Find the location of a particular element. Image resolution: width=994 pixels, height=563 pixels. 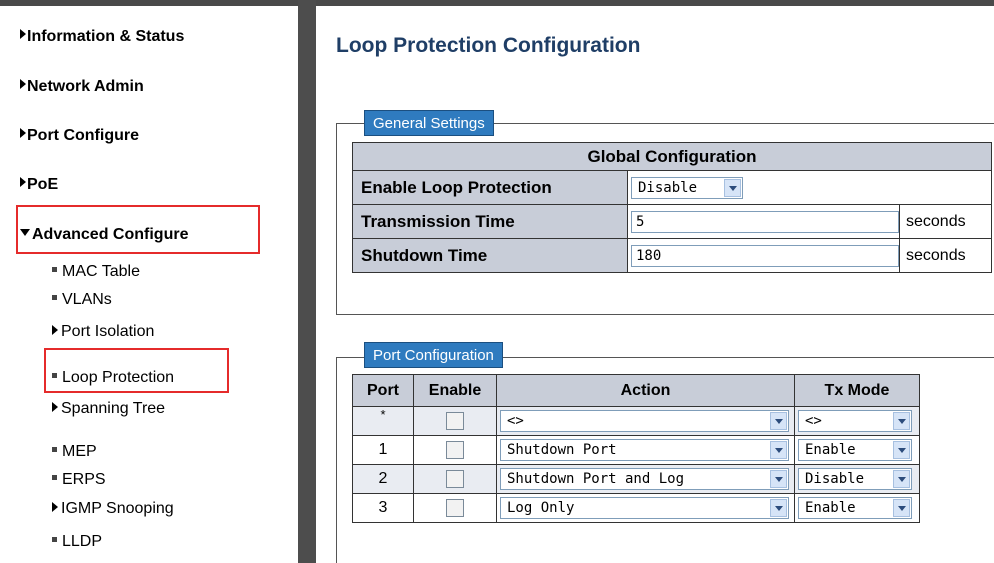

transmission-time-label: Transmission Time is located at coordinates (490, 221).